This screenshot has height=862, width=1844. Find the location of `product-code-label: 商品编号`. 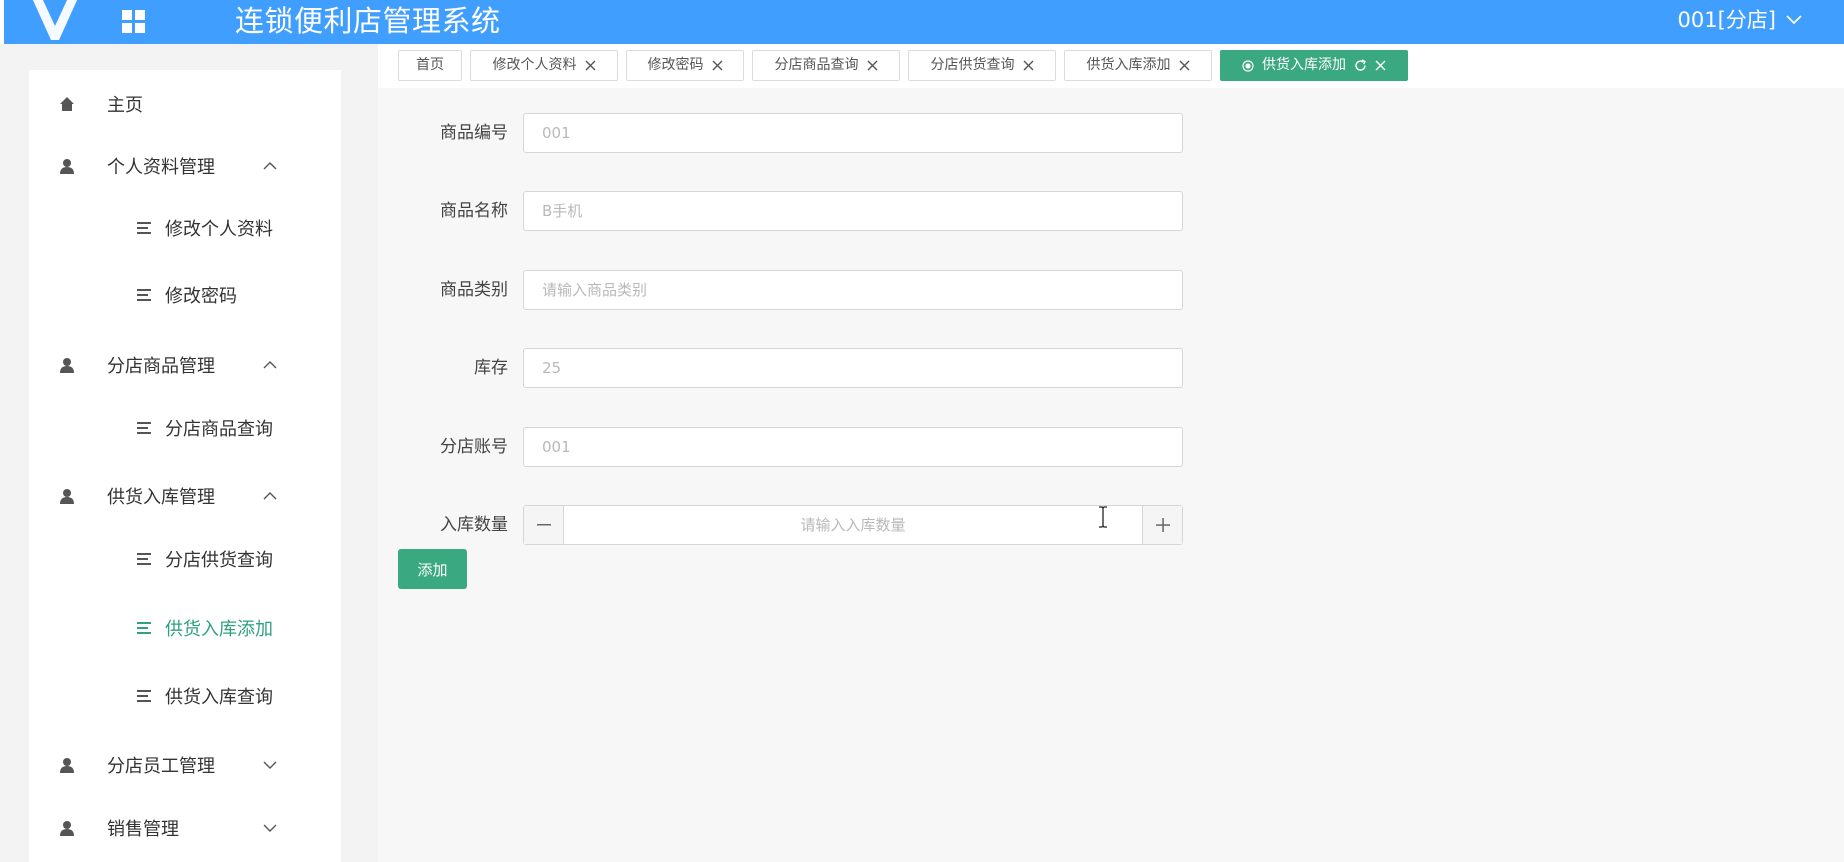

product-code-label: 商品编号 is located at coordinates (474, 133).